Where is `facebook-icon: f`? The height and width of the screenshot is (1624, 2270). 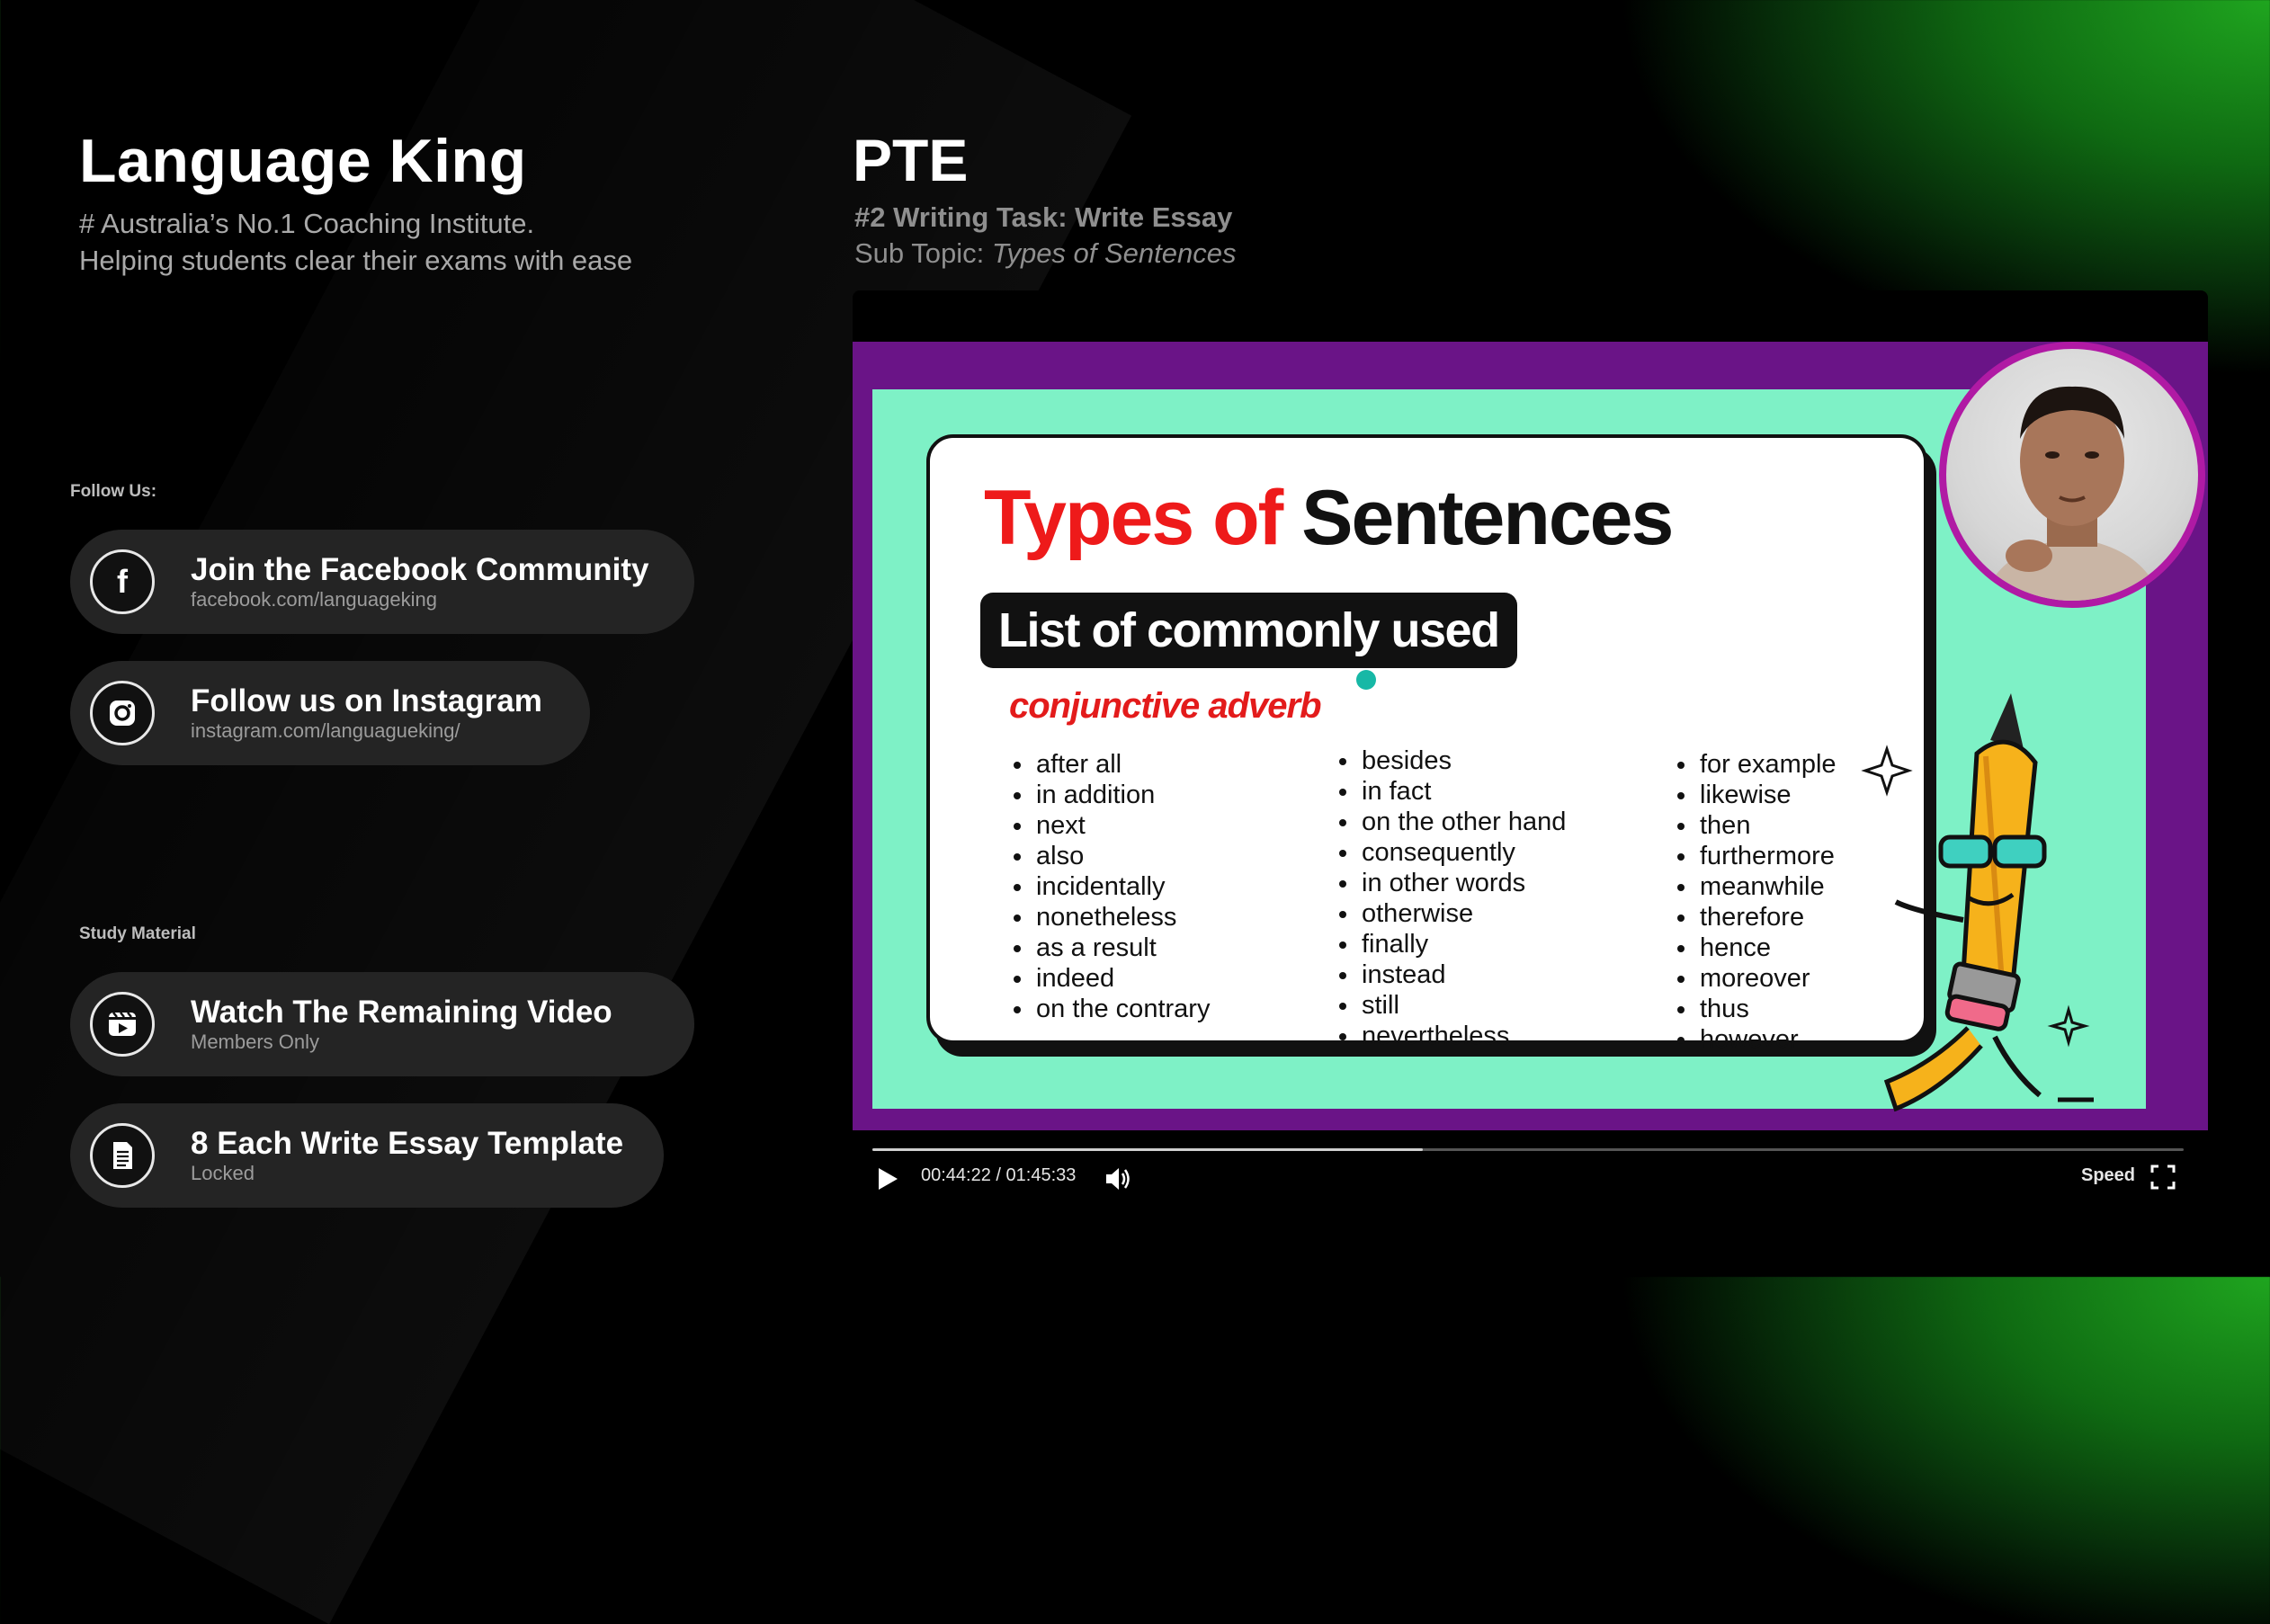
facebook-icon: f is located at coordinates (122, 581).